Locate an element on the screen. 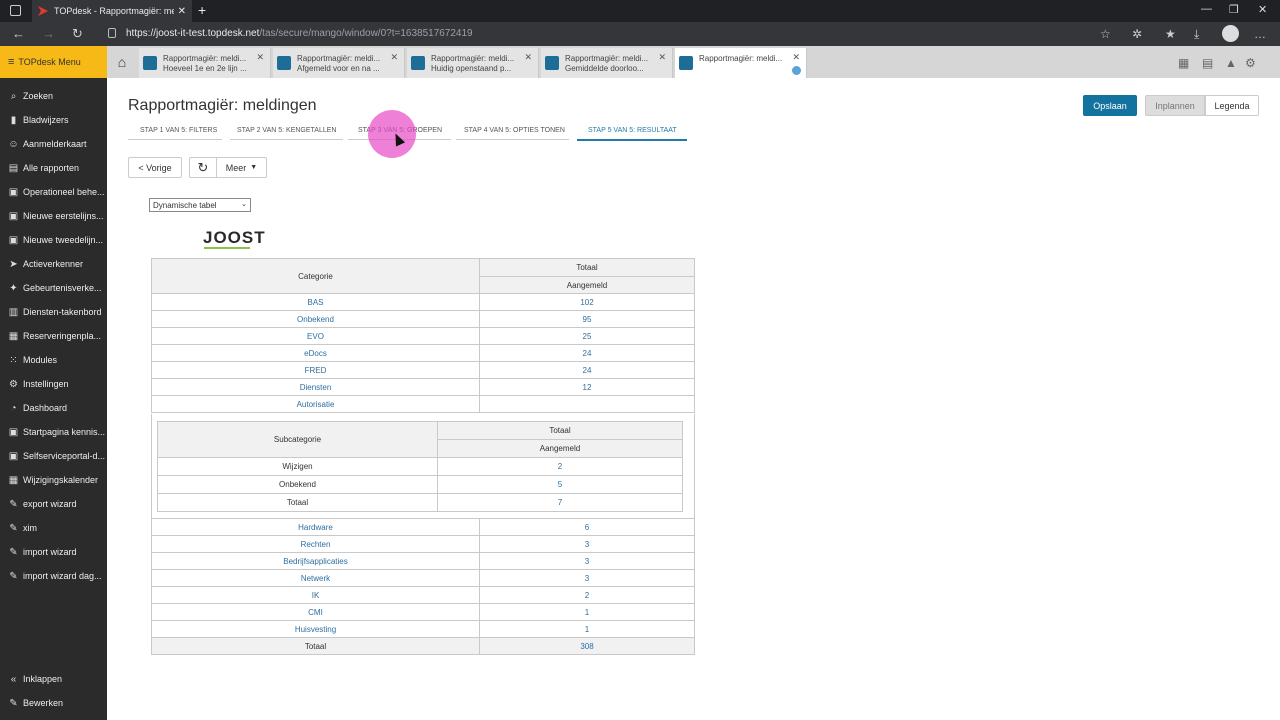 This screenshot has width=1280, height=720. notification-bell-icon: ▲ is located at coordinates (1231, 63).